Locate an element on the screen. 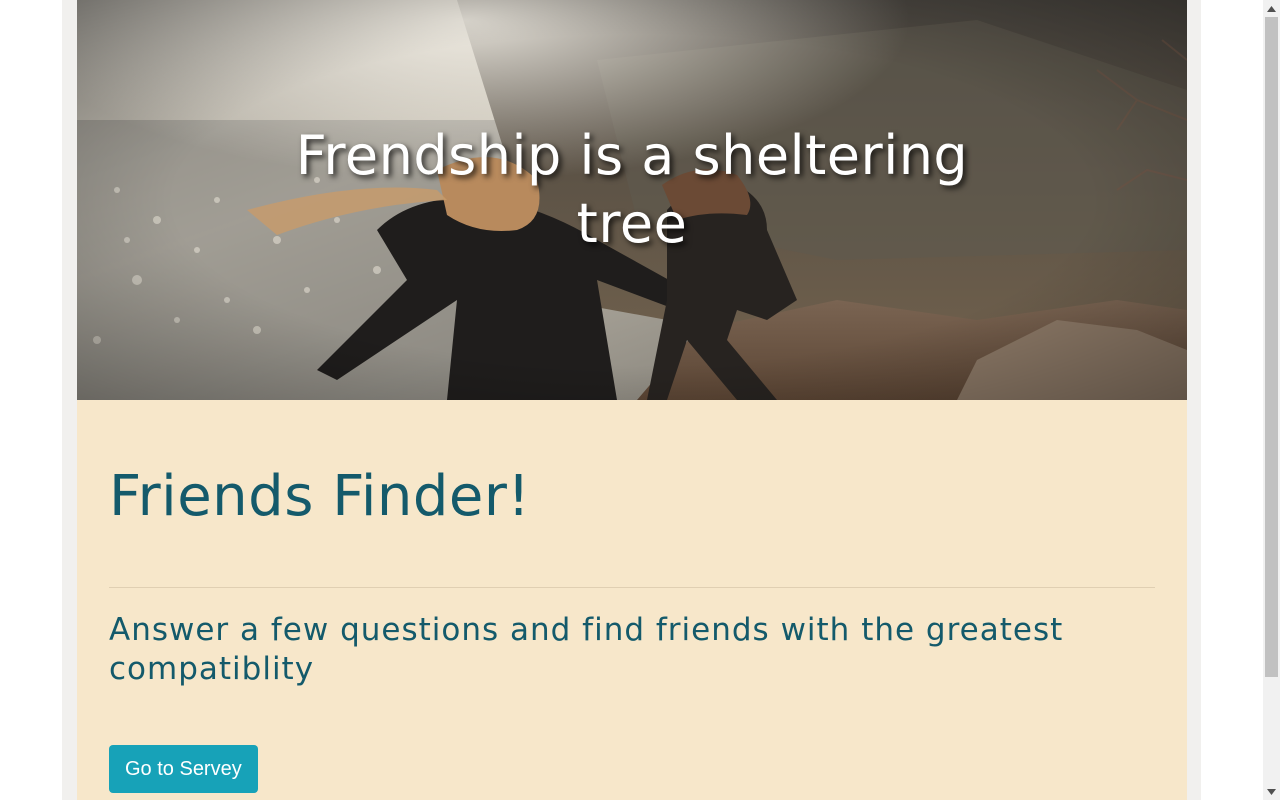 The width and height of the screenshot is (1280, 800). scrollbar-thumb is located at coordinates (1271, 347).